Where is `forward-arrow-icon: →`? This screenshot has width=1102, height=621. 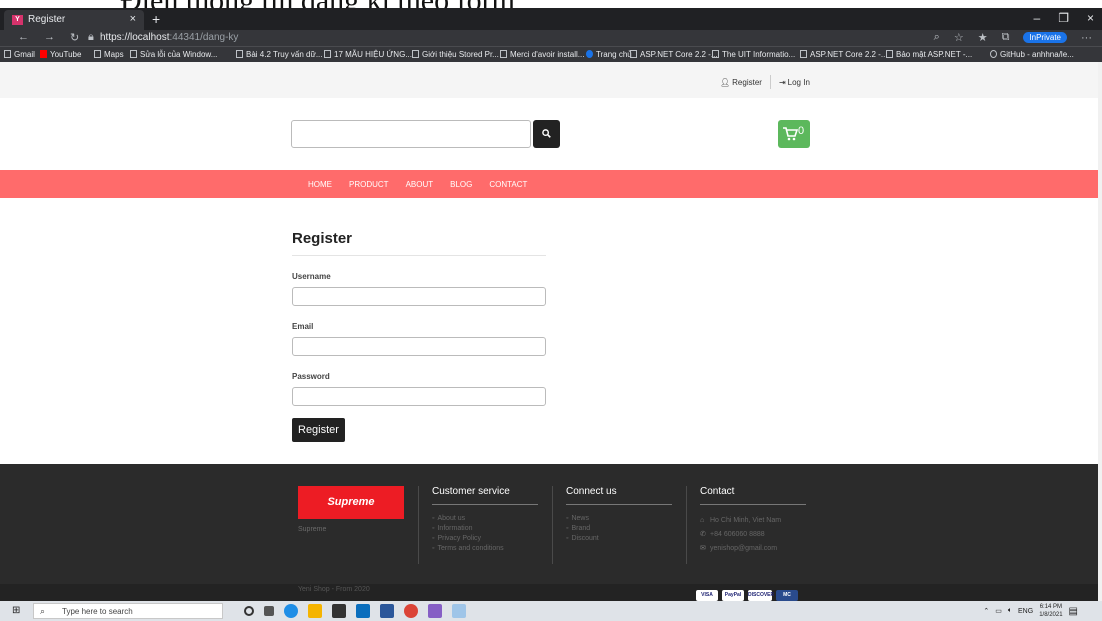 forward-arrow-icon: → is located at coordinates (49, 37).